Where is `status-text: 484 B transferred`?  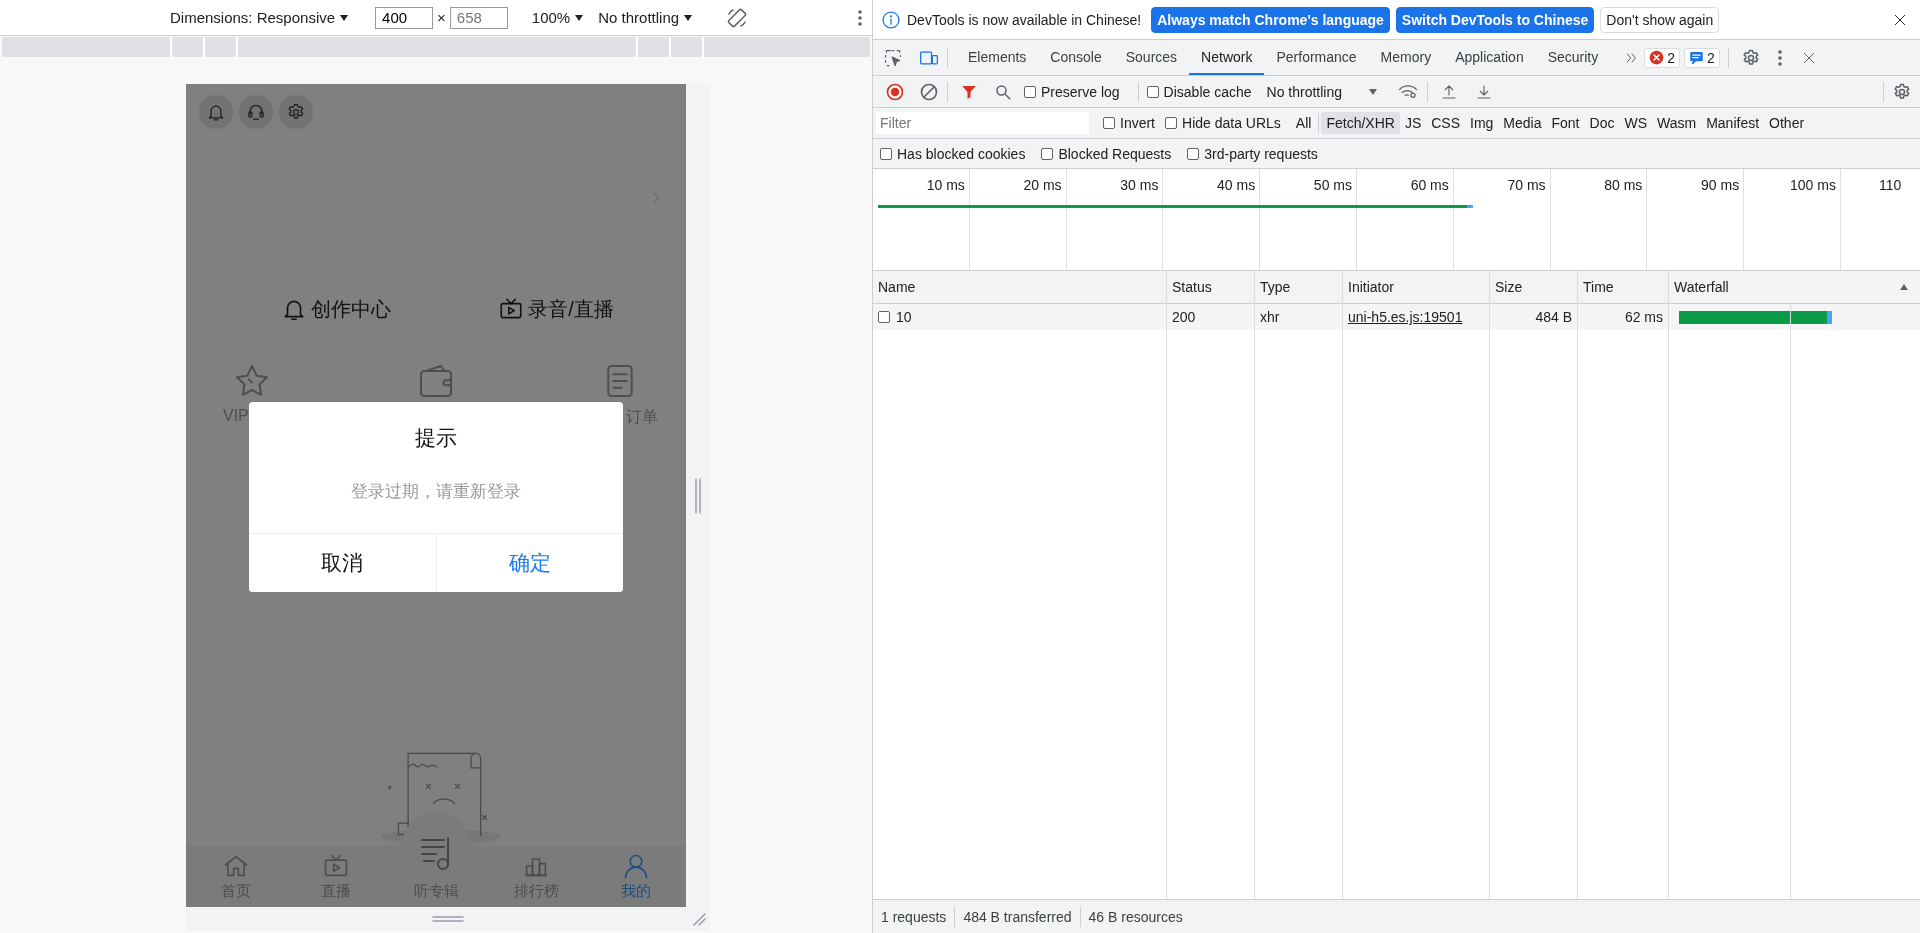
status-text: 484 B transferred is located at coordinates (1017, 916).